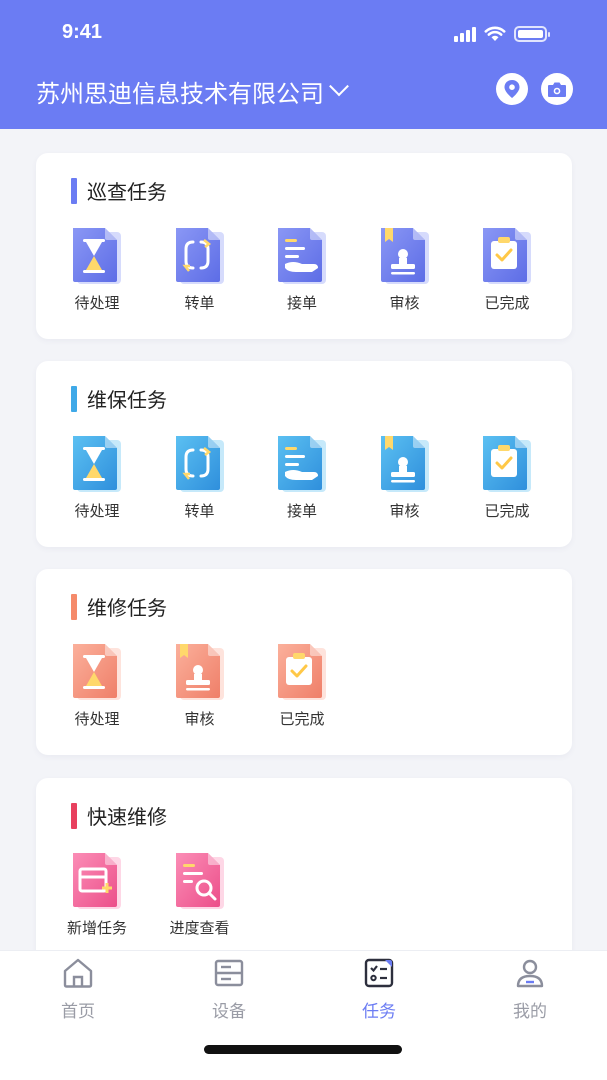 Image resolution: width=607 pixels, height=1080 pixels. I want to click on location-button, so click(512, 89).